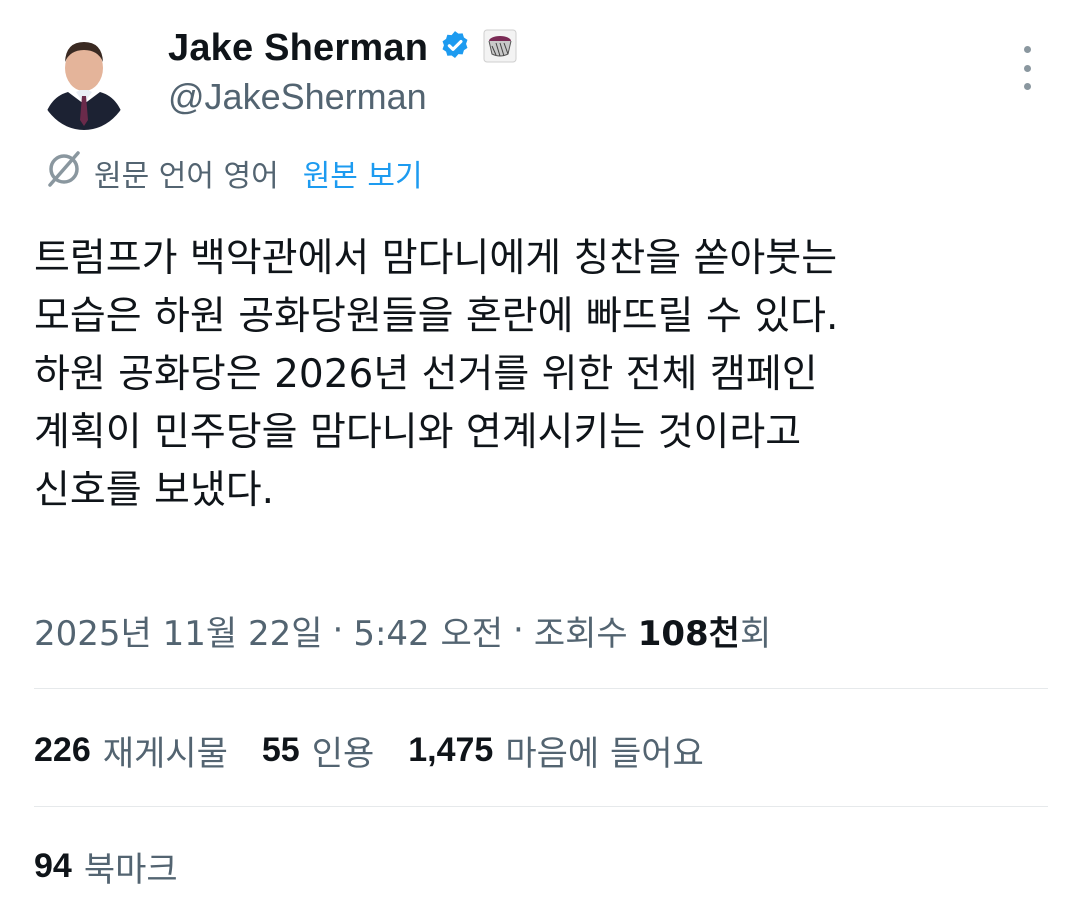  Describe the element at coordinates (688, 633) in the screenshot. I see `views-count: 108천` at that location.